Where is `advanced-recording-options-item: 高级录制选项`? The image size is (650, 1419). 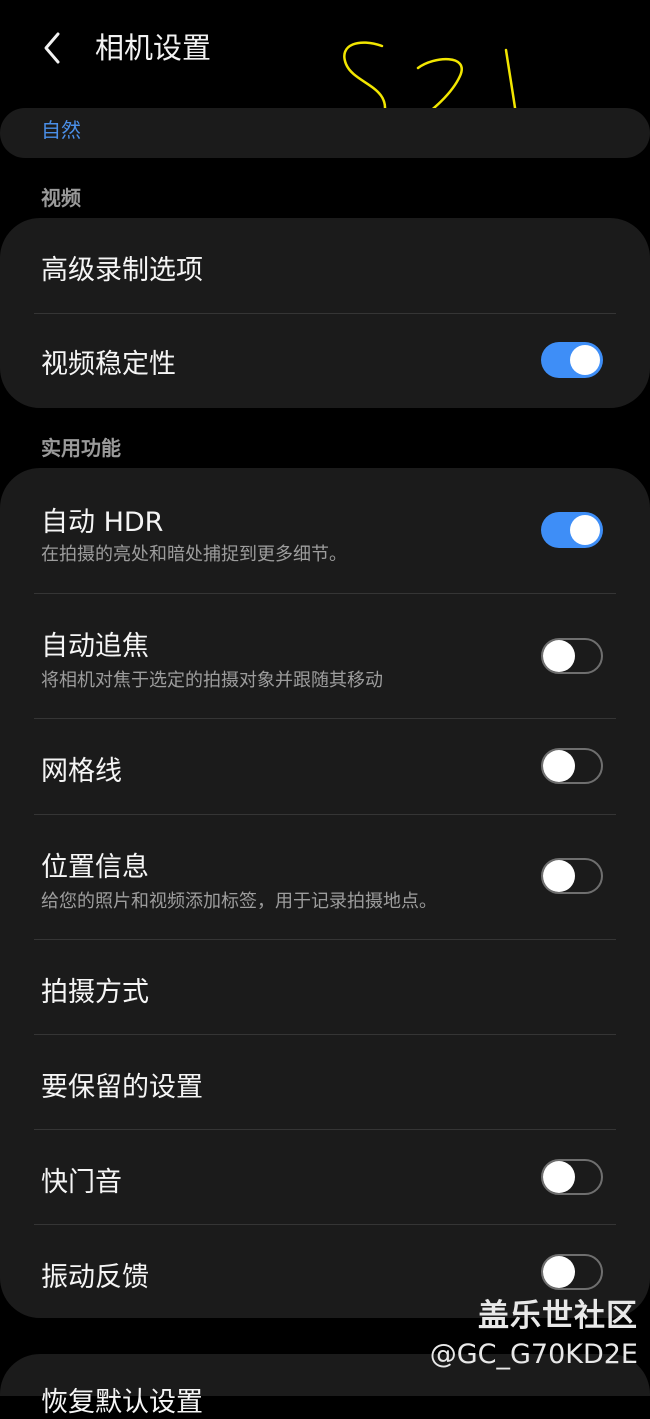 advanced-recording-options-item: 高级录制选项 is located at coordinates (325, 265).